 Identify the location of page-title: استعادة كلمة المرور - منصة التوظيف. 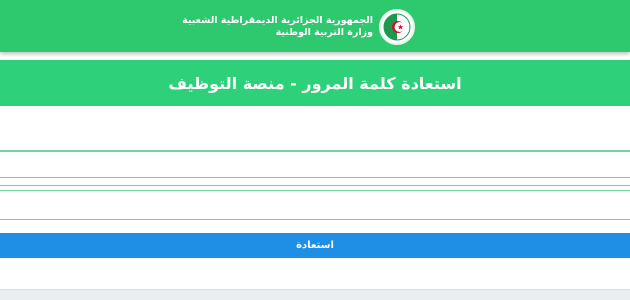
(315, 83).